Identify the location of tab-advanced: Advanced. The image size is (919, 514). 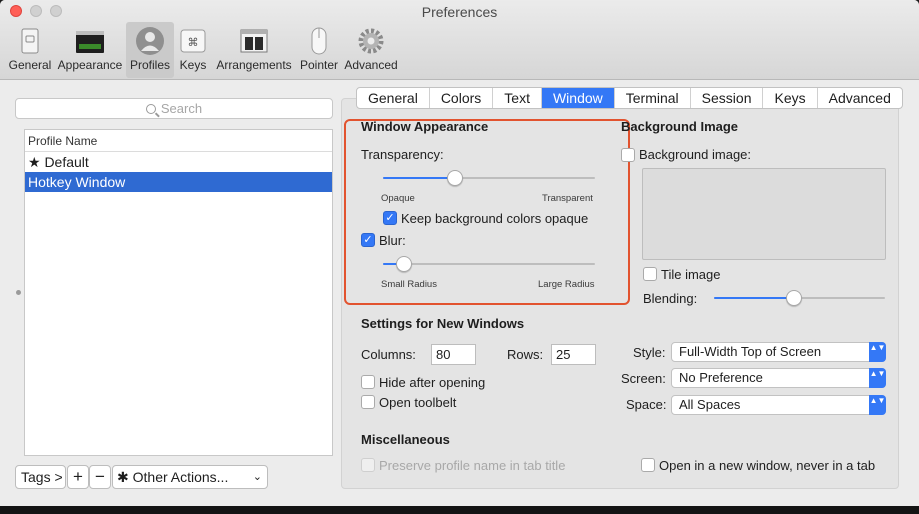
(860, 98).